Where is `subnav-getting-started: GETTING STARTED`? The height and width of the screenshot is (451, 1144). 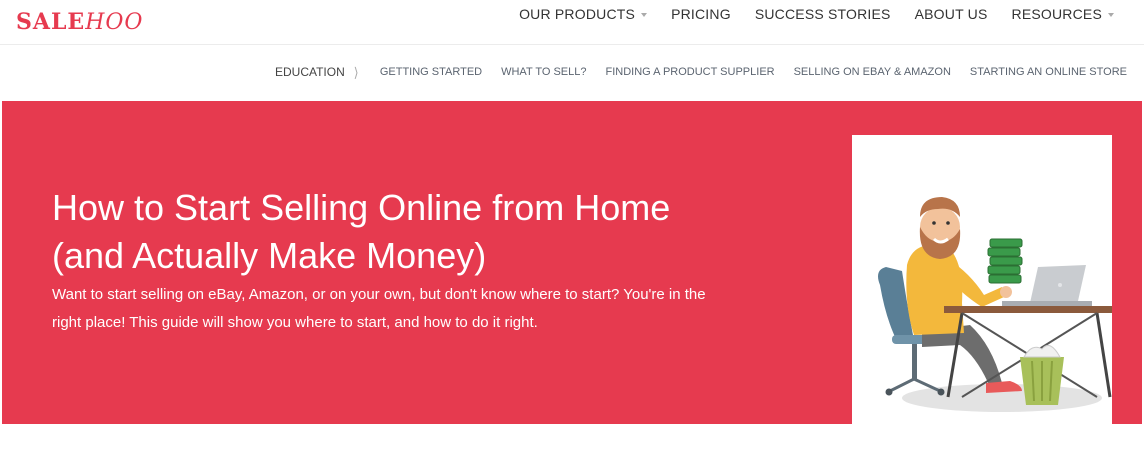 subnav-getting-started: GETTING STARTED is located at coordinates (431, 72).